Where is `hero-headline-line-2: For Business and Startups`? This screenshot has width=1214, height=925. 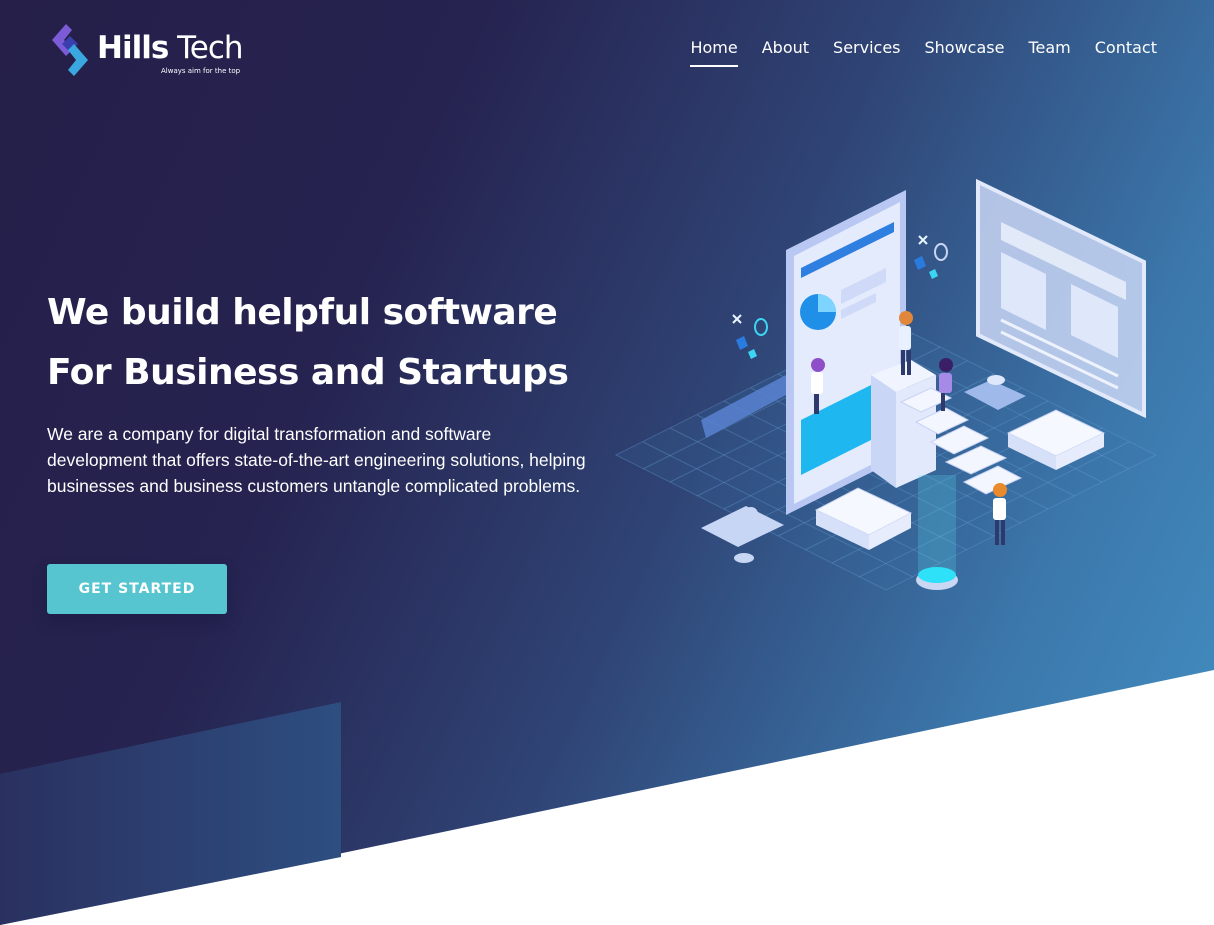 hero-headline-line-2: For Business and Startups is located at coordinates (308, 372).